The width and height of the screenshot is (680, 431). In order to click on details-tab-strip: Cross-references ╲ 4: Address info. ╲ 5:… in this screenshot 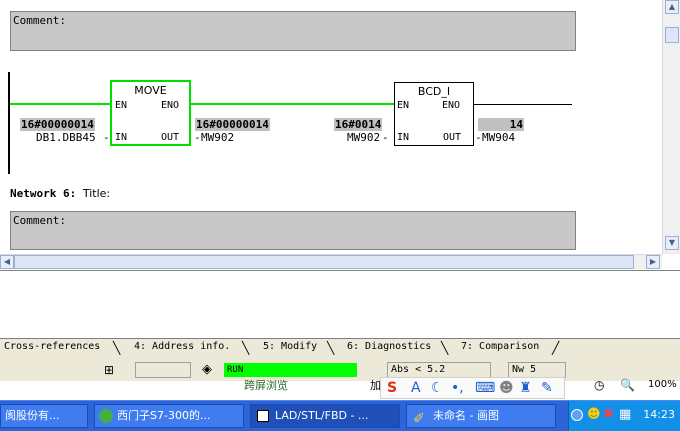, I will do `click(340, 348)`.